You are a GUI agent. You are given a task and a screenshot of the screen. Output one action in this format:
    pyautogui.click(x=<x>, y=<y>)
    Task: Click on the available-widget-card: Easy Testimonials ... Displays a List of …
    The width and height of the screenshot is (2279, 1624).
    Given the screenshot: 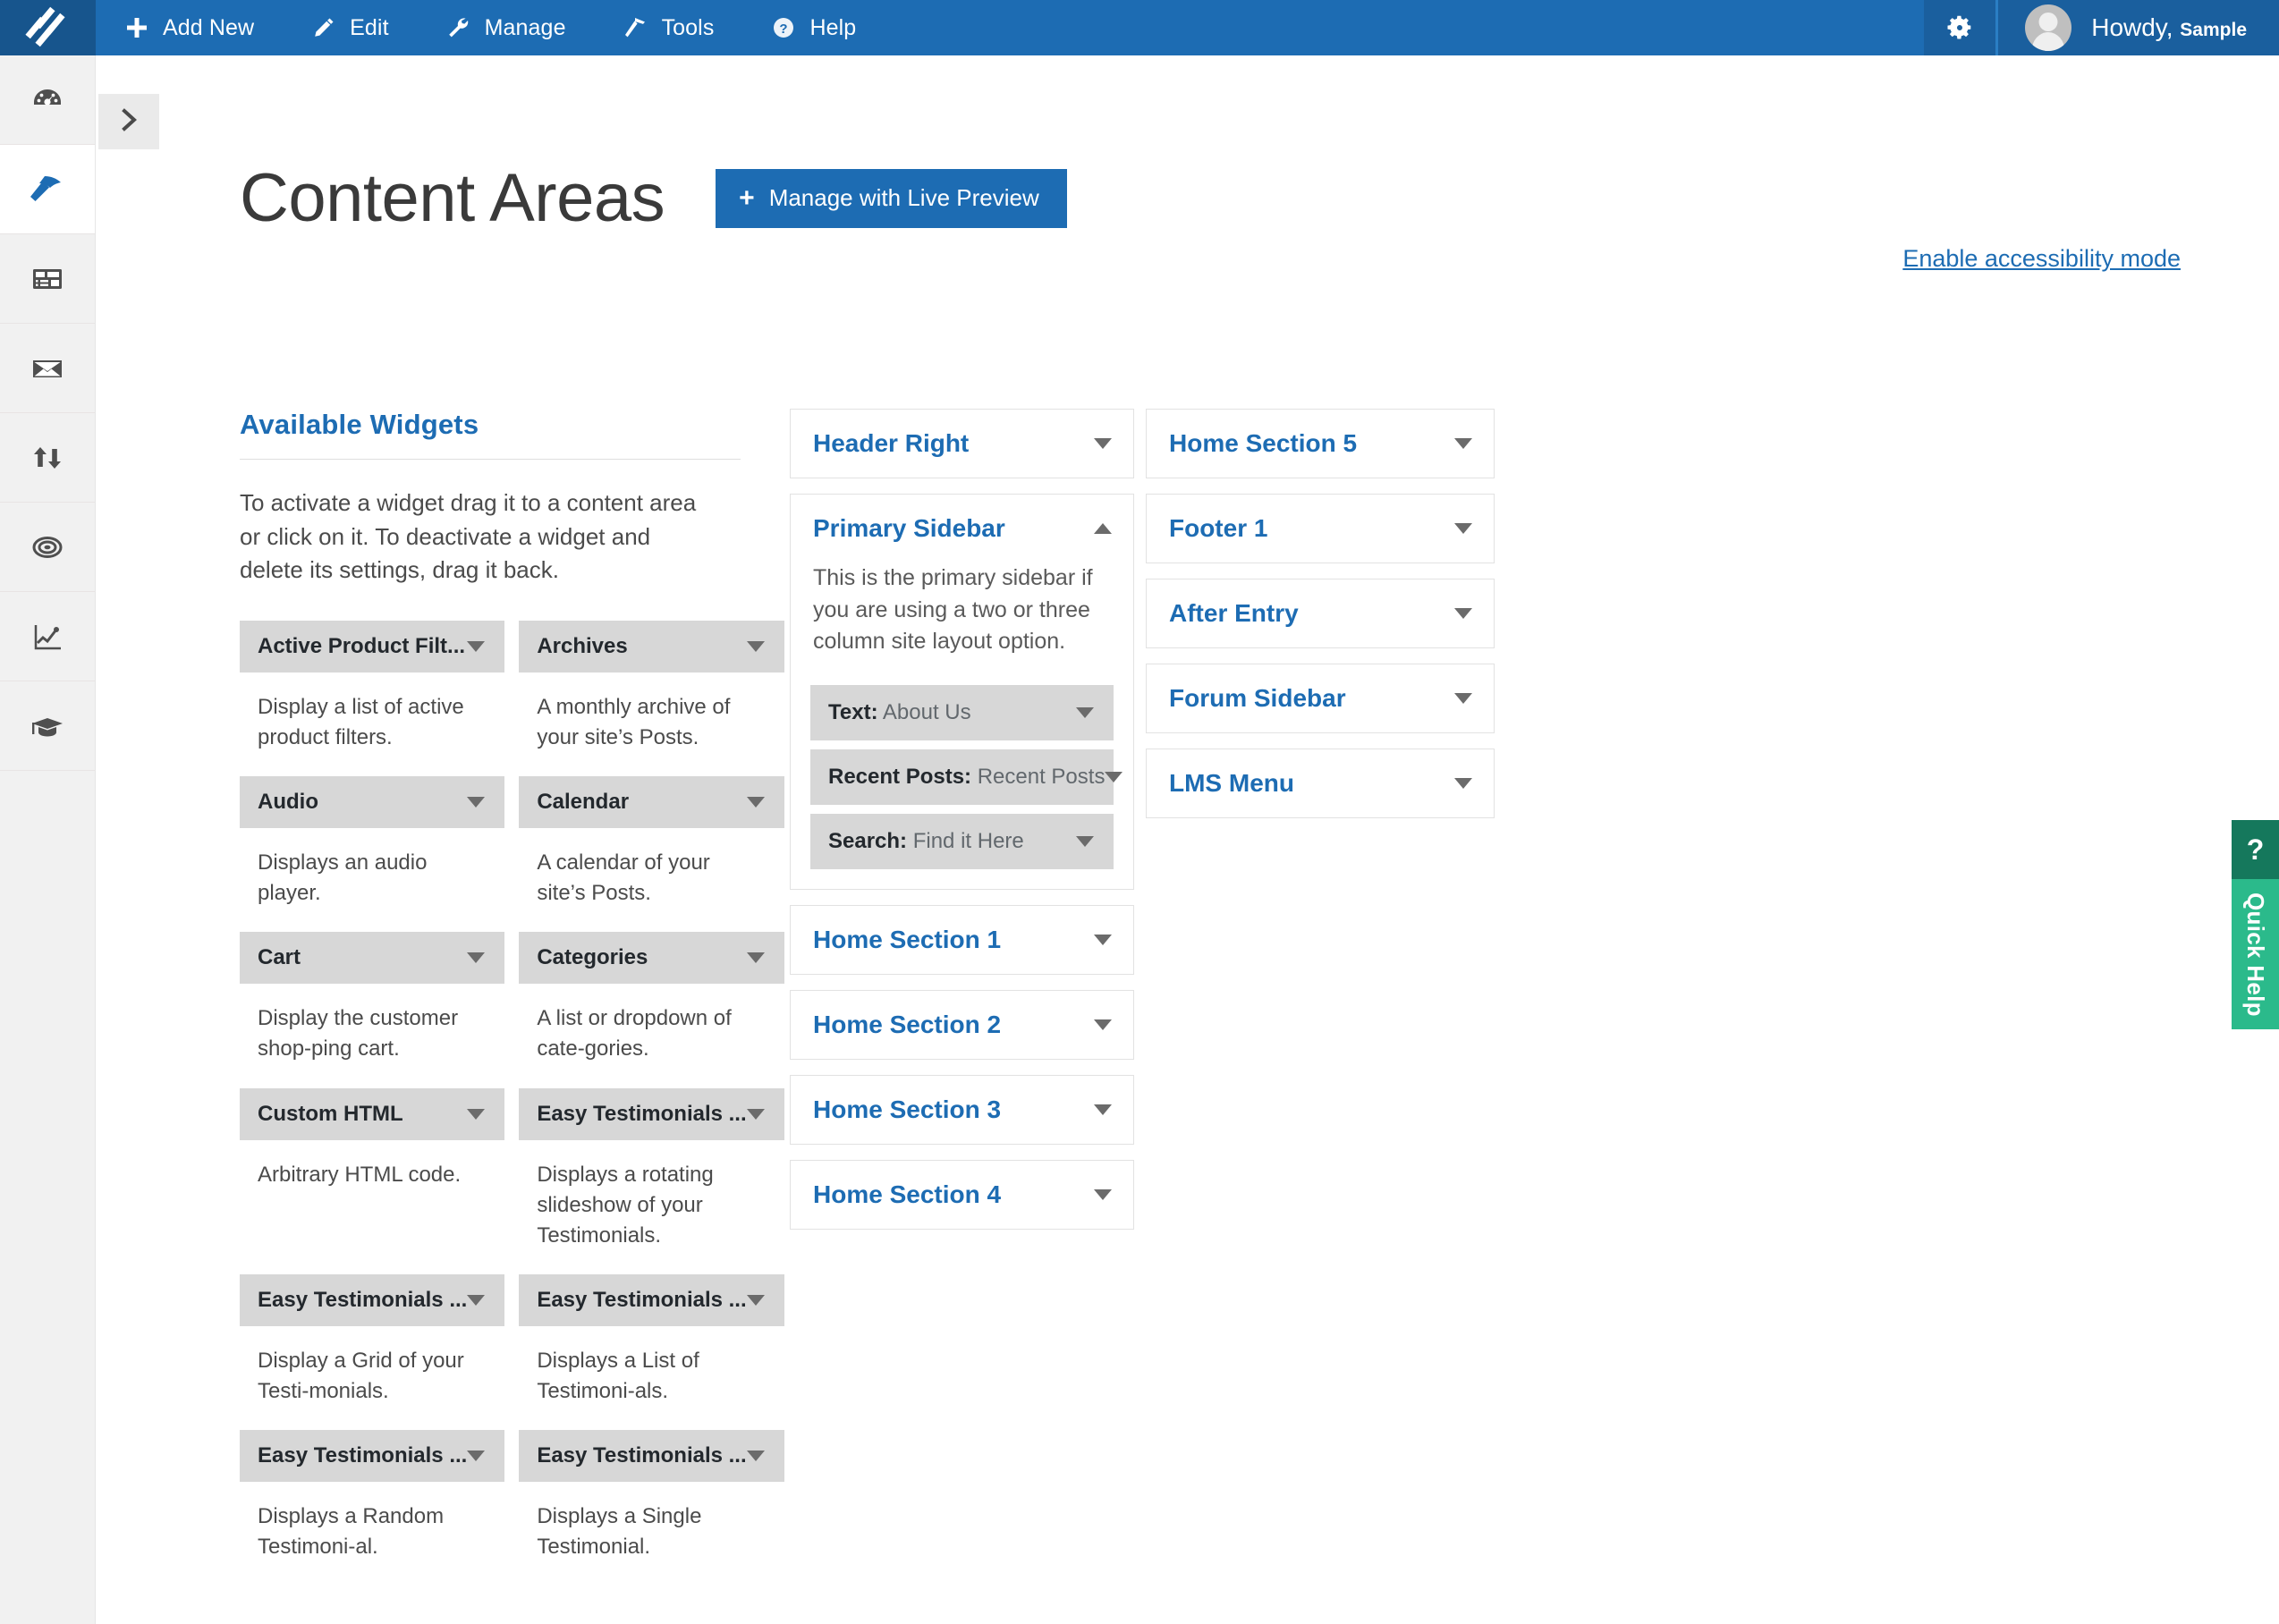 What is the action you would take?
    pyautogui.click(x=651, y=1351)
    